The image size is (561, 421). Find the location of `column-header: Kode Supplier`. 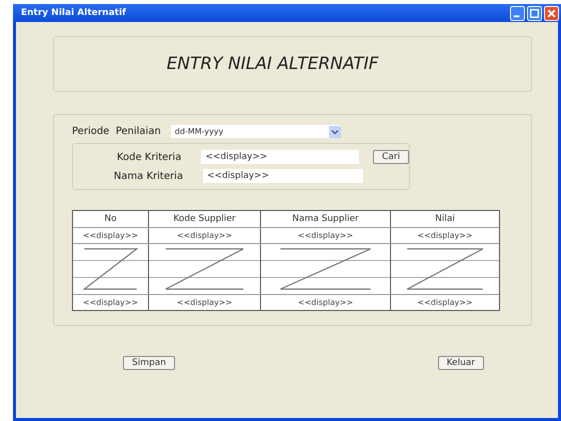

column-header: Kode Supplier is located at coordinates (205, 219).